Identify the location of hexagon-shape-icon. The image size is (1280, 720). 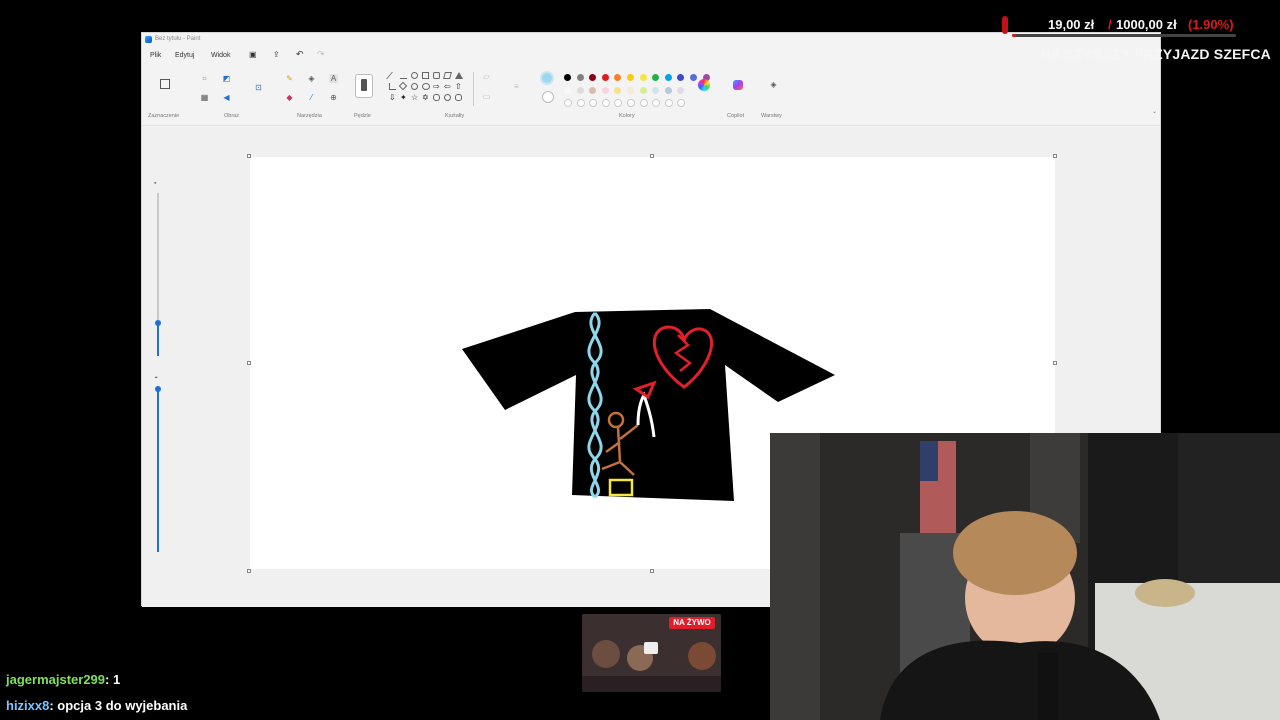
(426, 86).